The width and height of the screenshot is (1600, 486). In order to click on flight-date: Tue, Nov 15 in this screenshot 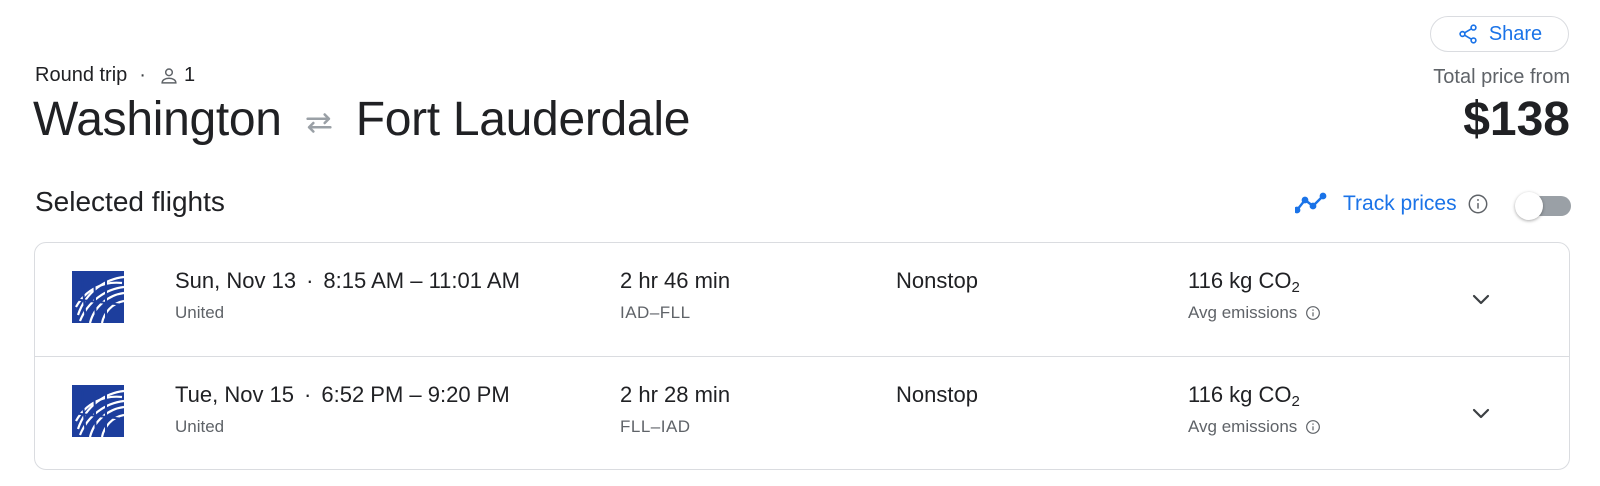, I will do `click(235, 394)`.